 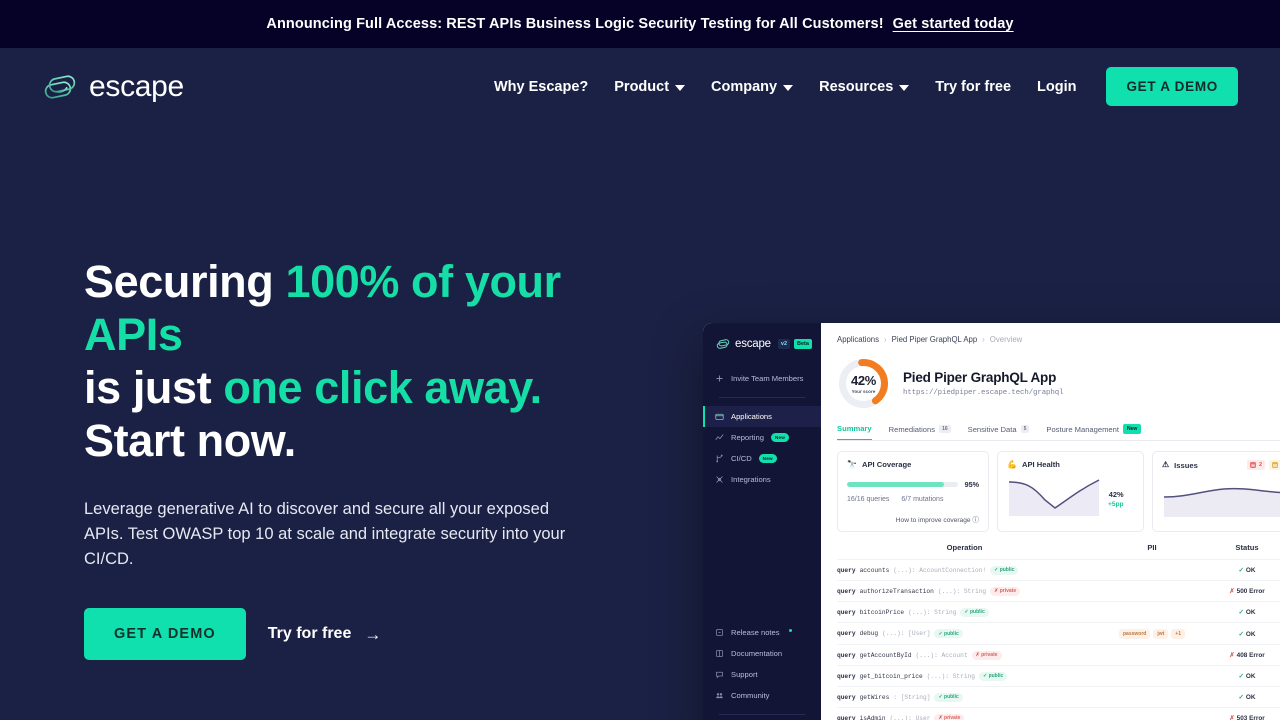 What do you see at coordinates (1058, 696) in the screenshot?
I see `table-row: querygetWires: [String]✓ public✓OK12.0ms` at bounding box center [1058, 696].